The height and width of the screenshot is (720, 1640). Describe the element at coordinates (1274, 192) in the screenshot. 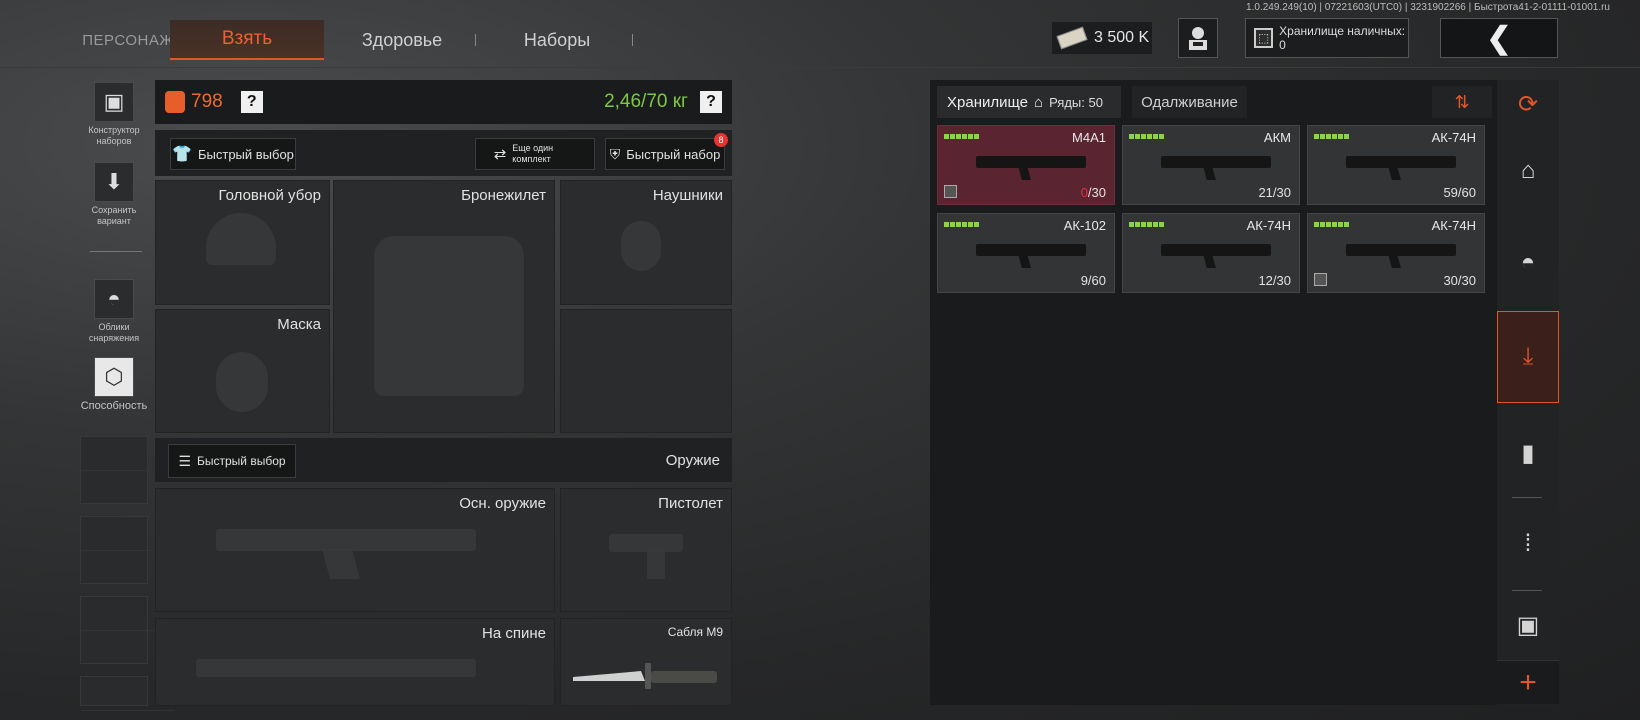

I see `weapon-ammo: 21/30` at that location.